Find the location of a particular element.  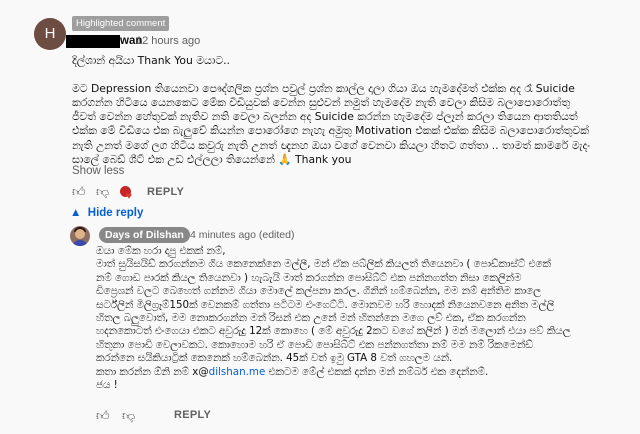

commenter-avatar: H is located at coordinates (50, 34).